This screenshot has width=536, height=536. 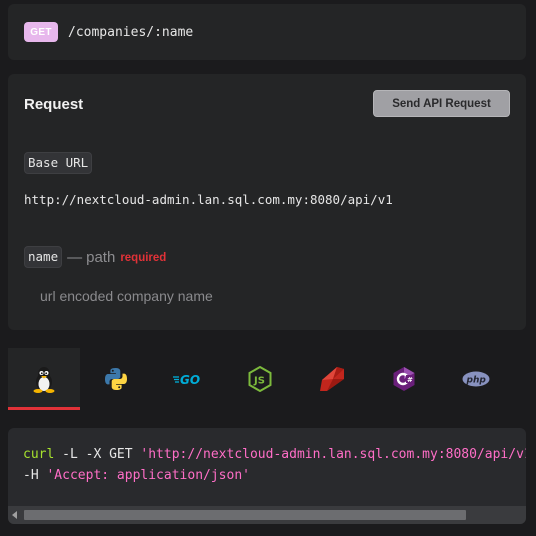 I want to click on code-command: curl, so click(x=39, y=454).